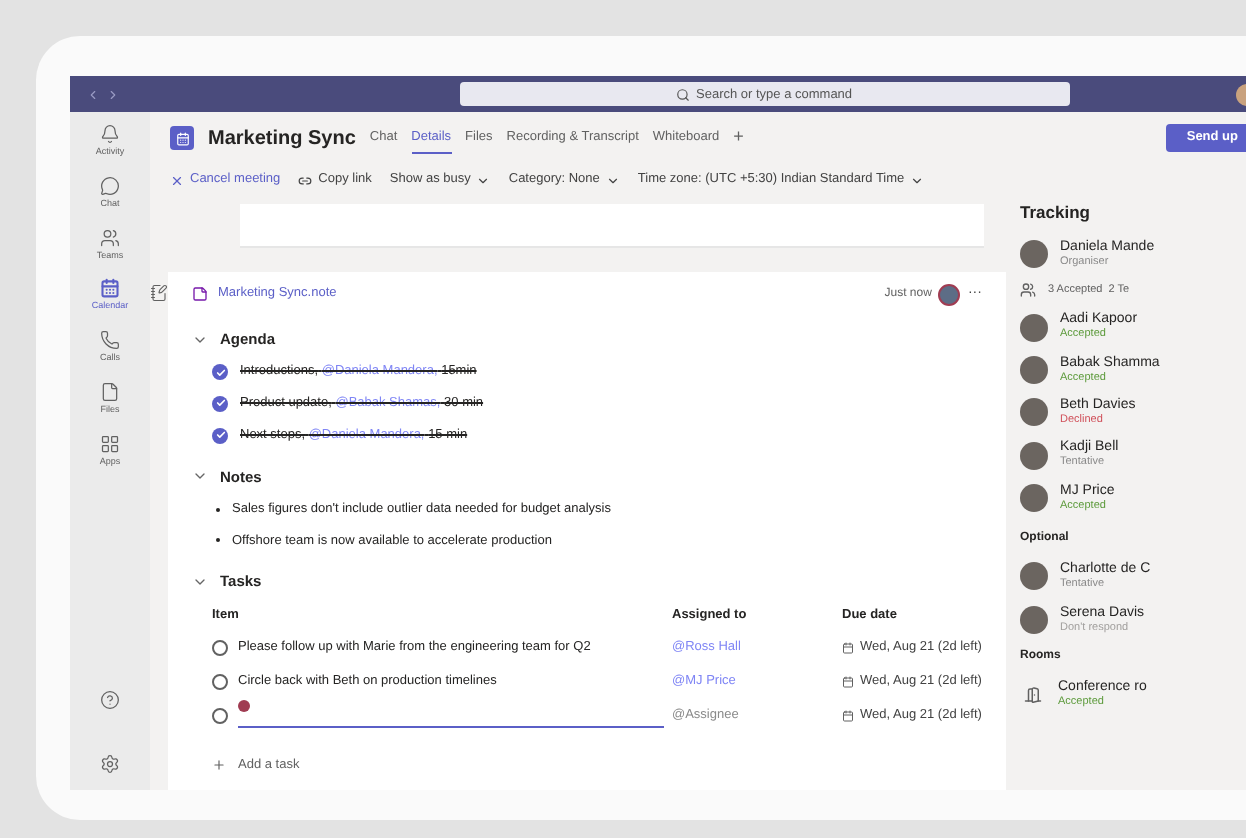  I want to click on add-tab-button: +, so click(738, 138).